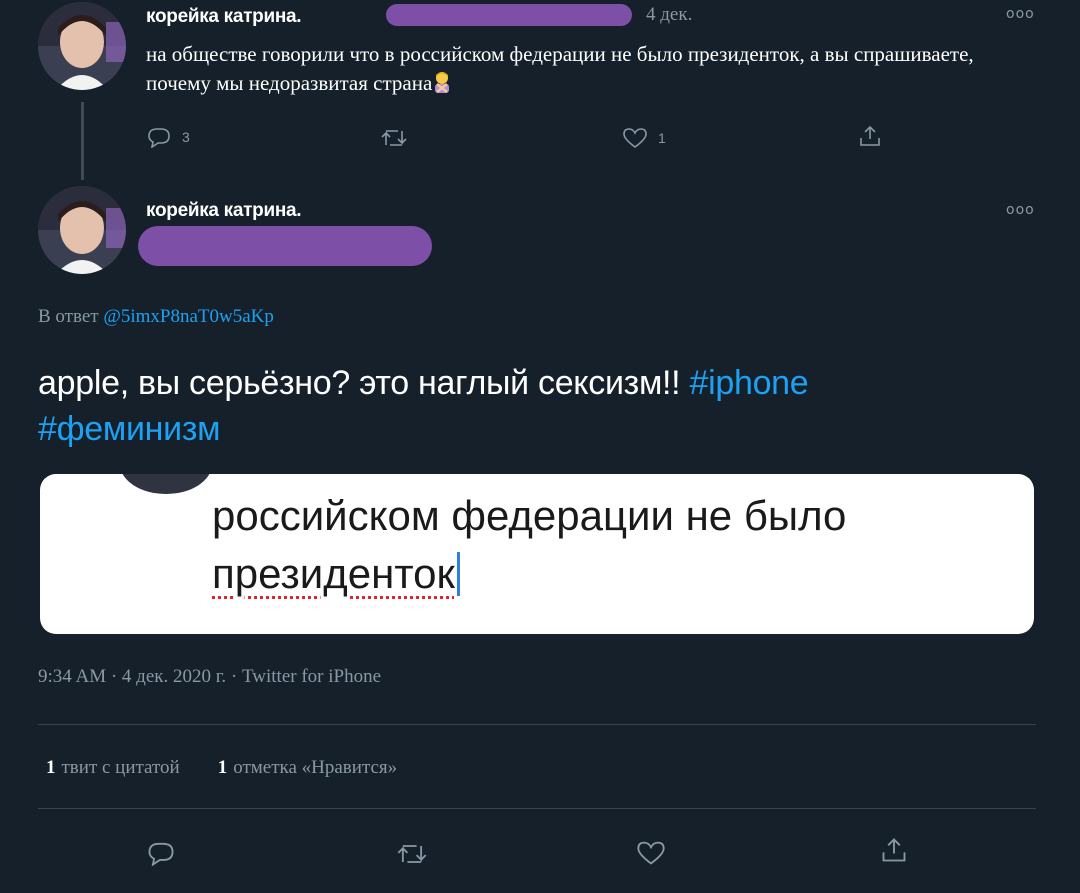 The width and height of the screenshot is (1080, 893). I want to click on quote-label: твит с цитатой, so click(120, 767).